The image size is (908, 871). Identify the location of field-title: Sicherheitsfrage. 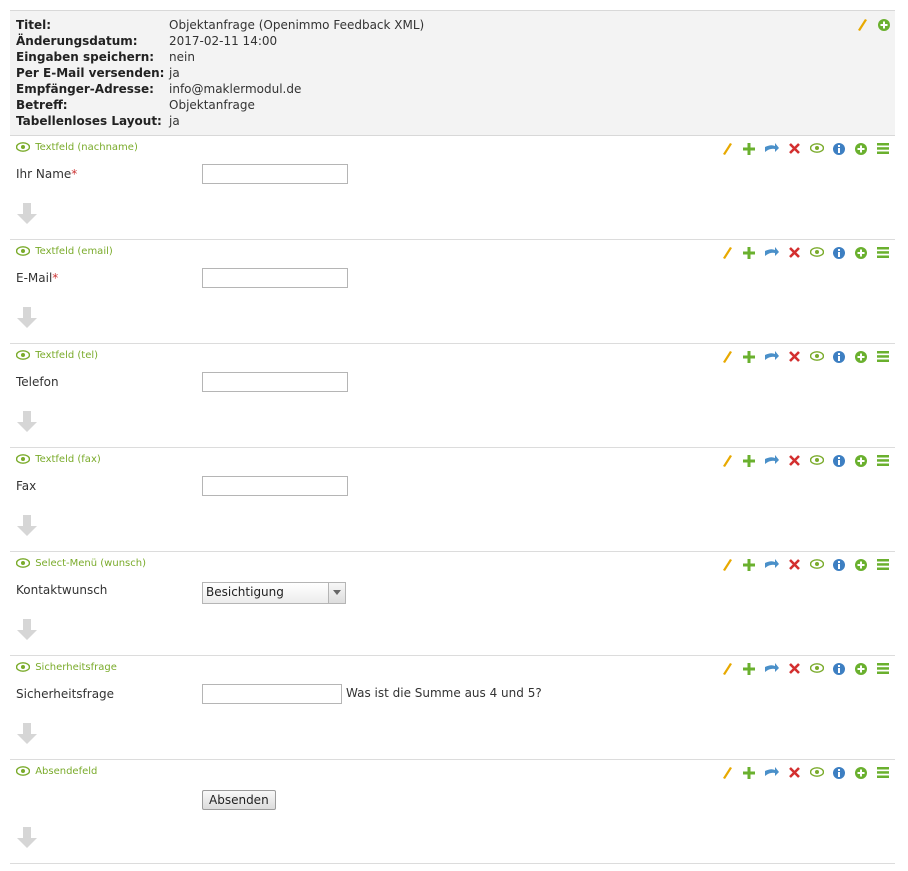
(66, 668).